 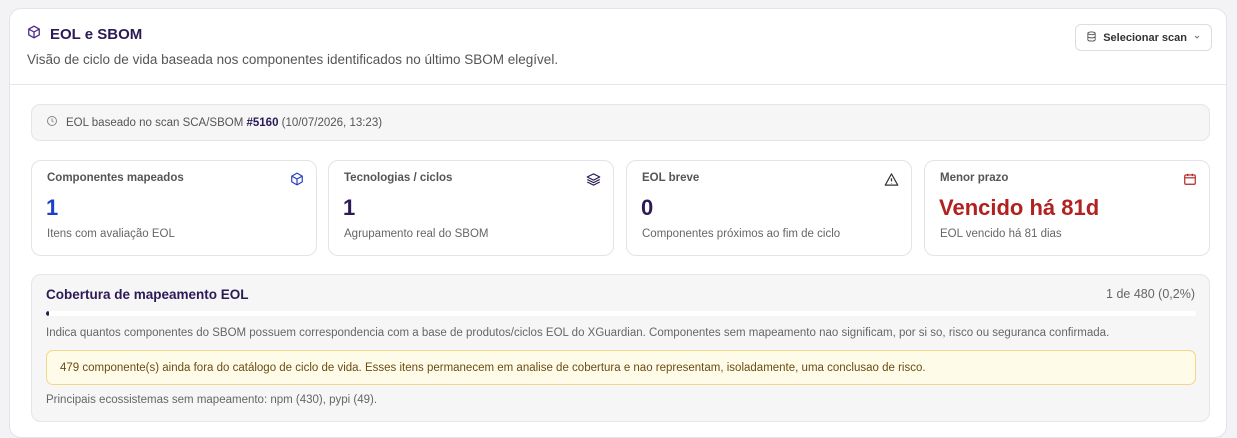 What do you see at coordinates (1190, 181) in the screenshot?
I see `calendar-icon` at bounding box center [1190, 181].